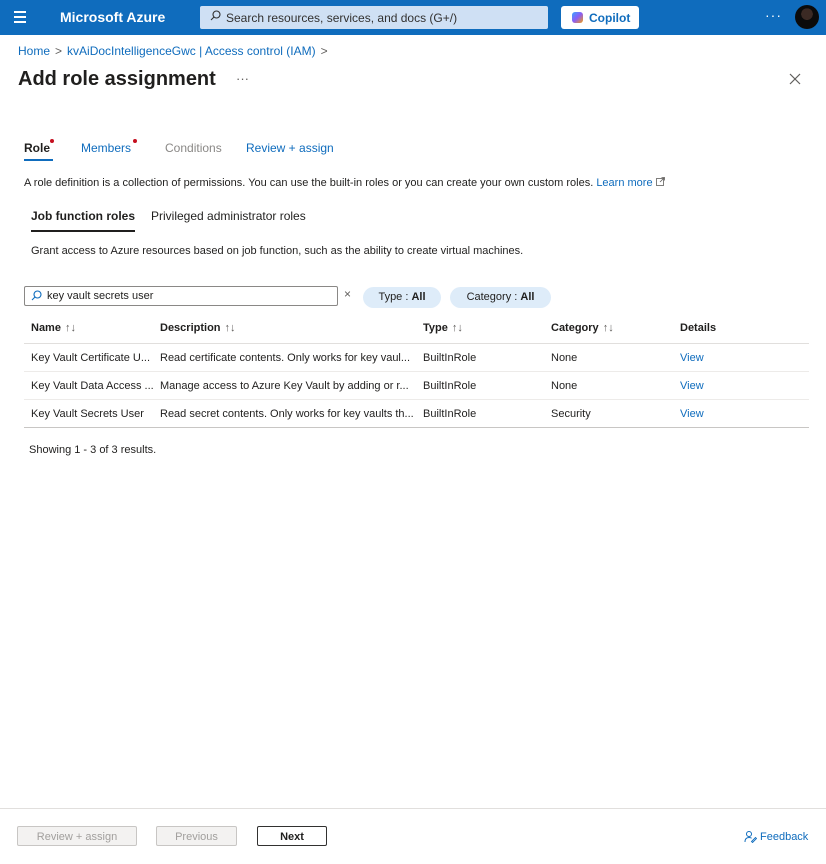 The image size is (826, 864). I want to click on column-category-label: Category, so click(575, 328).